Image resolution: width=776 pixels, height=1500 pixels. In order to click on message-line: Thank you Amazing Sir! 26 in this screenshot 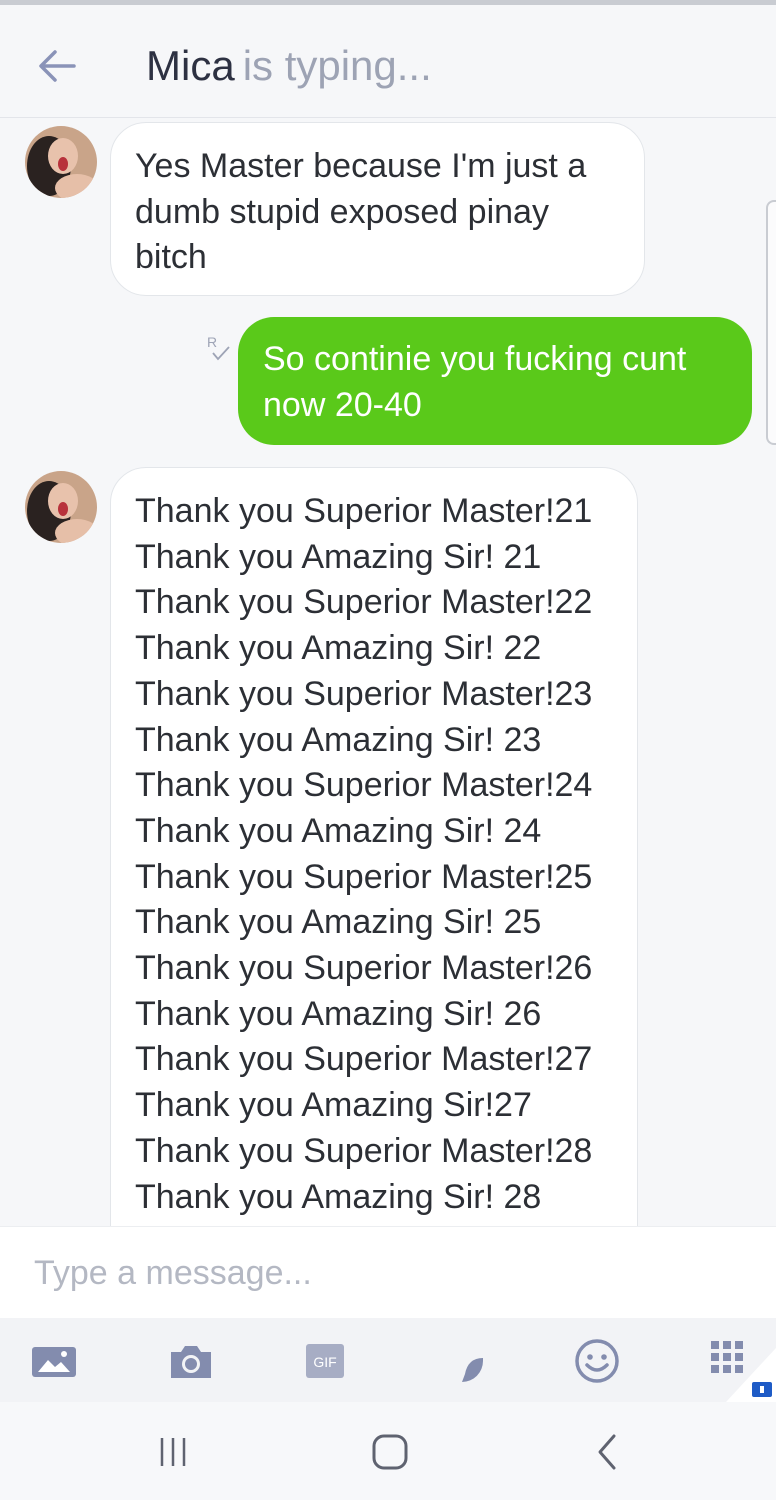, I will do `click(338, 1013)`.